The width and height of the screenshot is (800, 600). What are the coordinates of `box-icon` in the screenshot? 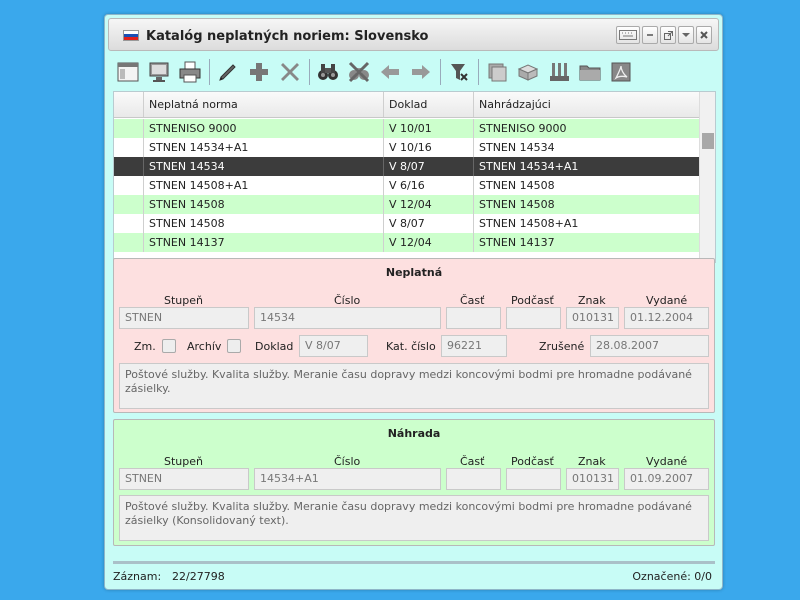 It's located at (528, 72).